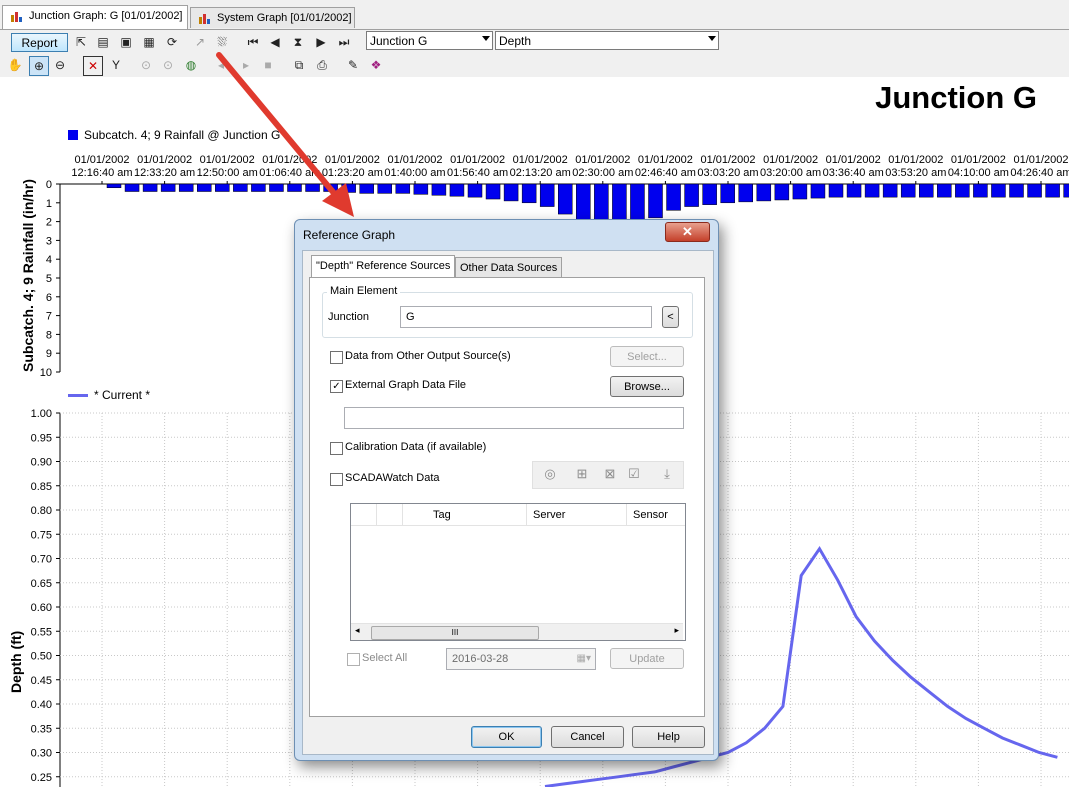  Describe the element at coordinates (336, 479) in the screenshot. I see `scada-checkbox` at that location.